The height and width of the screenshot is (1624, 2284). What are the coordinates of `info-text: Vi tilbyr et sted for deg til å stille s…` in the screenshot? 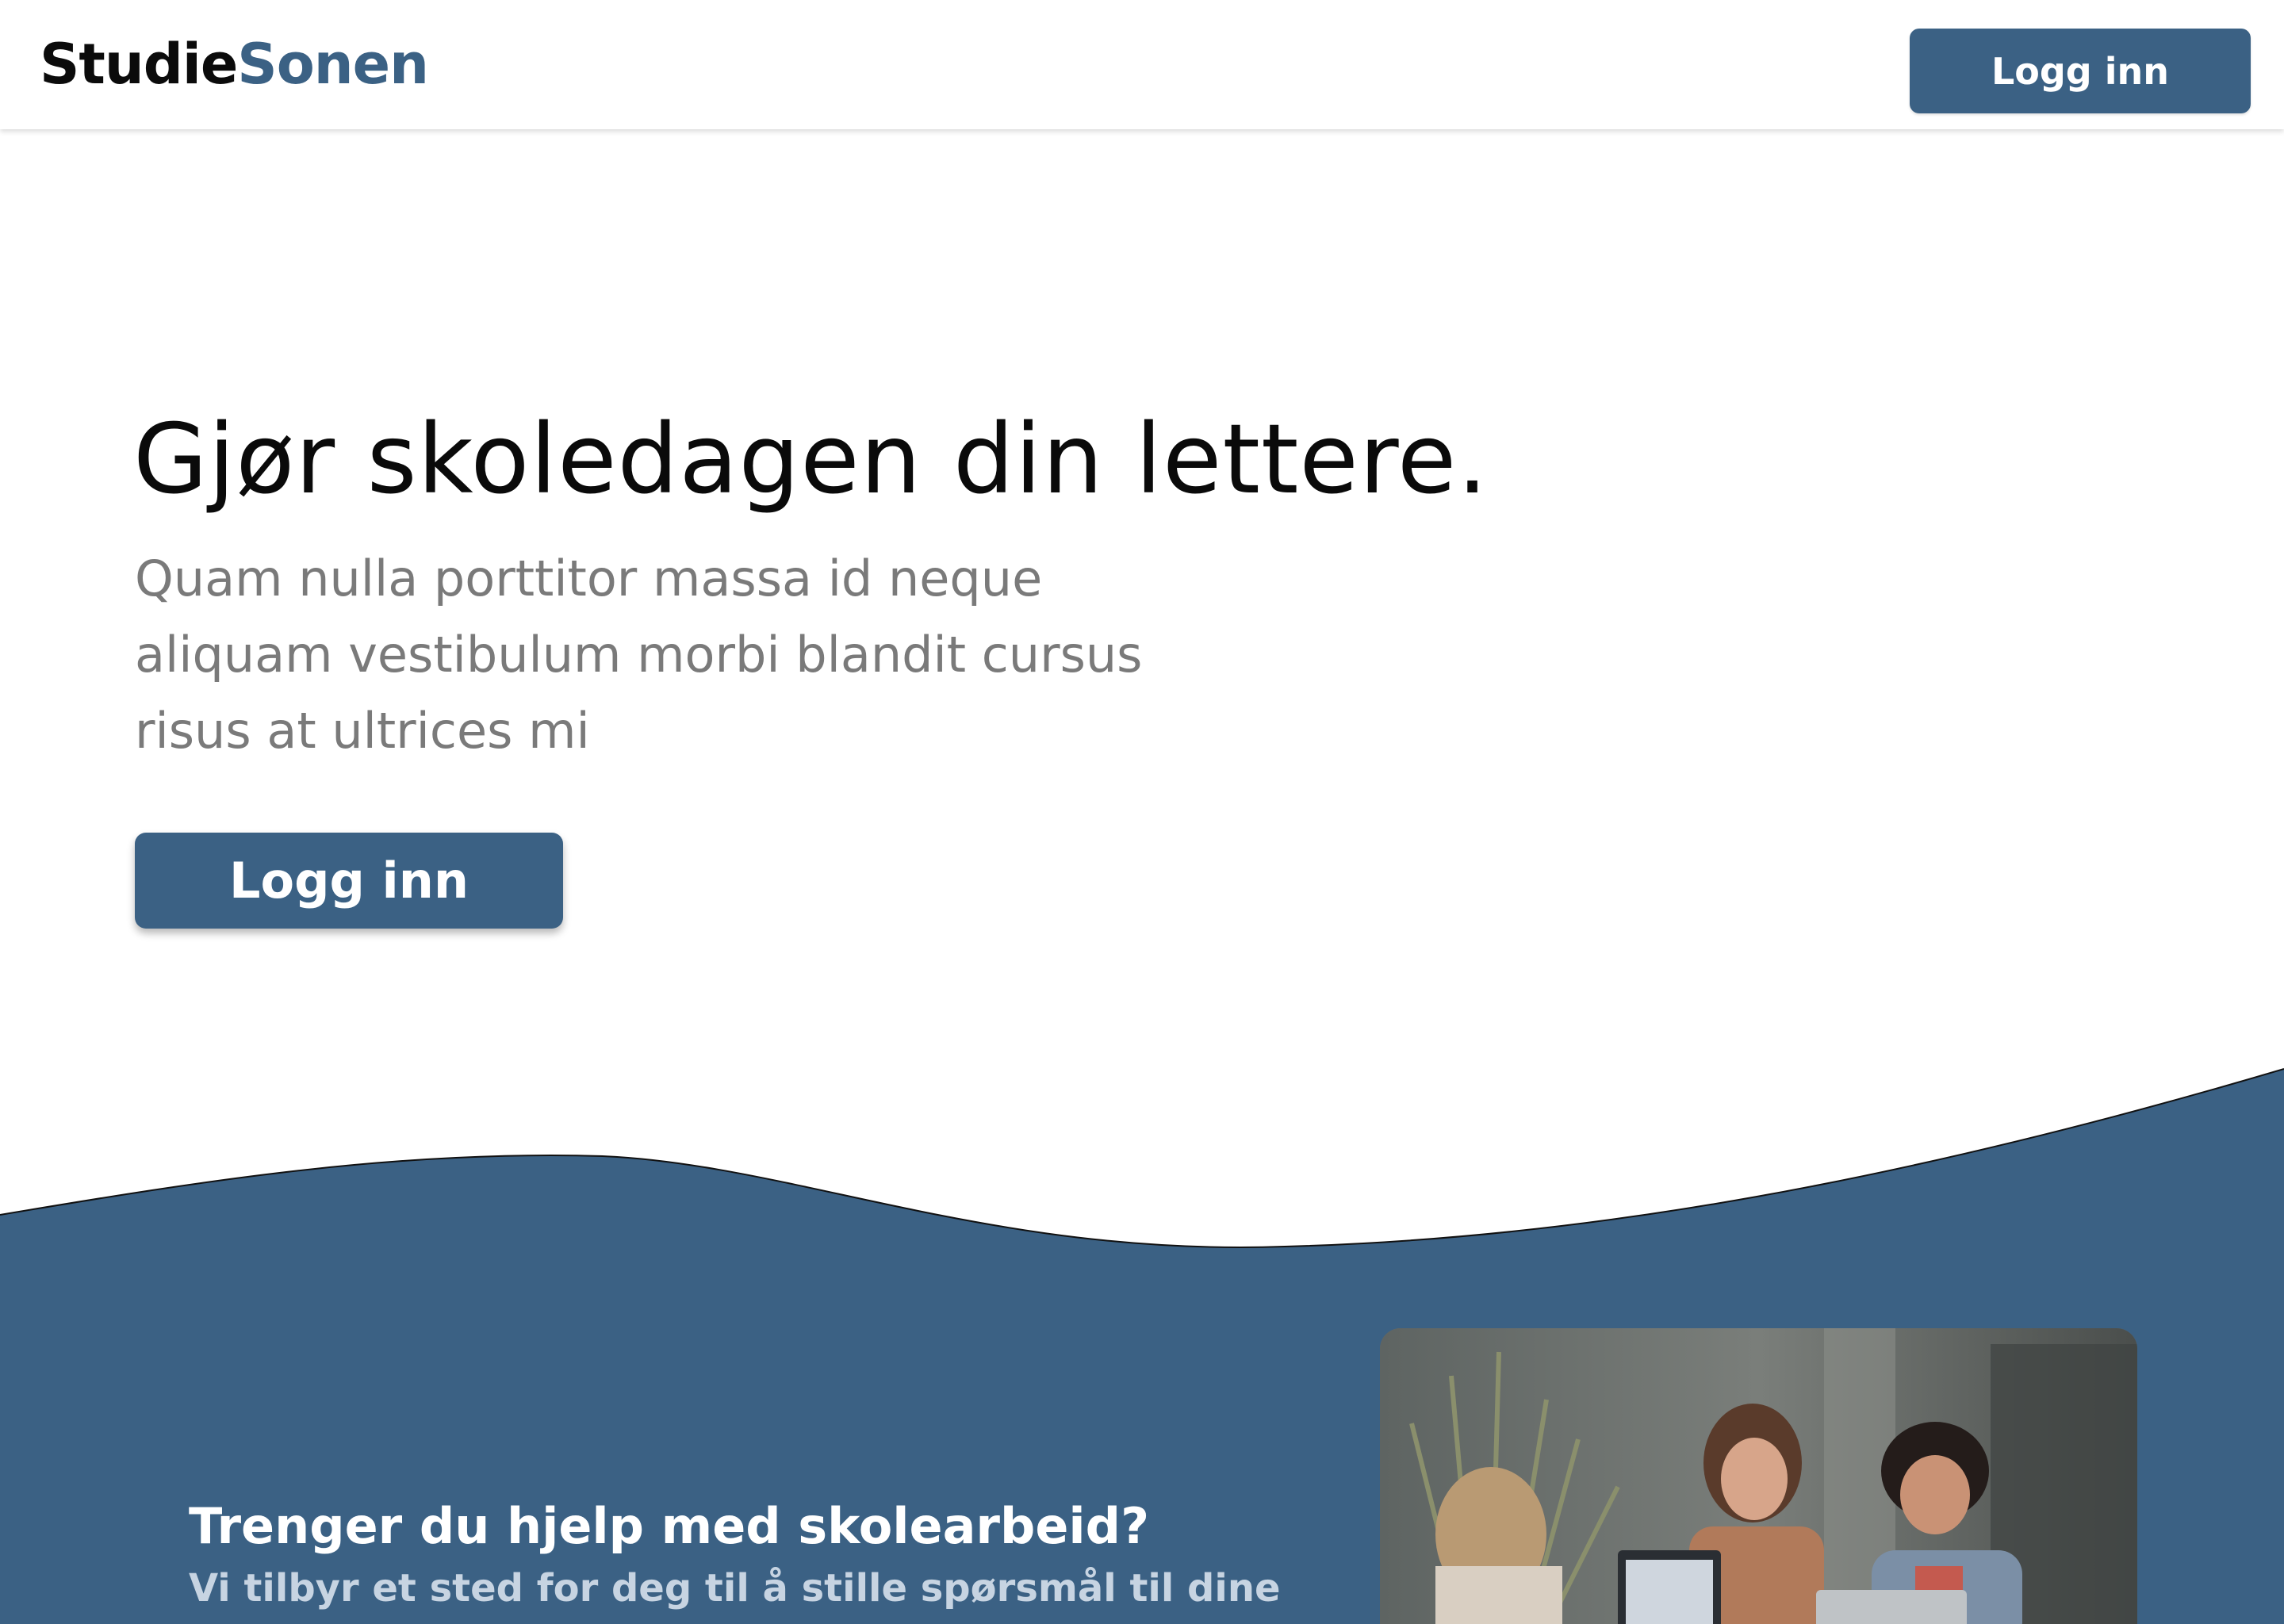 It's located at (735, 1588).